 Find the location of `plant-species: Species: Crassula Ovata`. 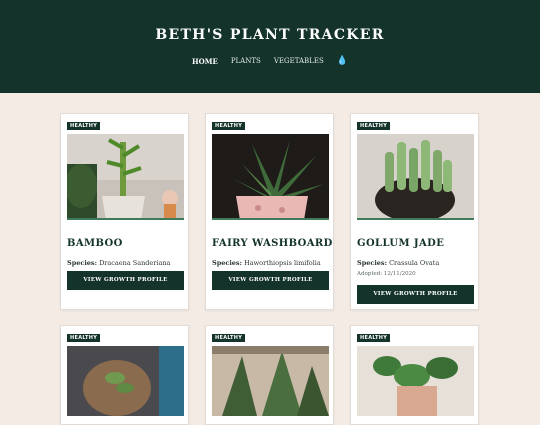

plant-species: Species: Crassula Ovata is located at coordinates (398, 263).